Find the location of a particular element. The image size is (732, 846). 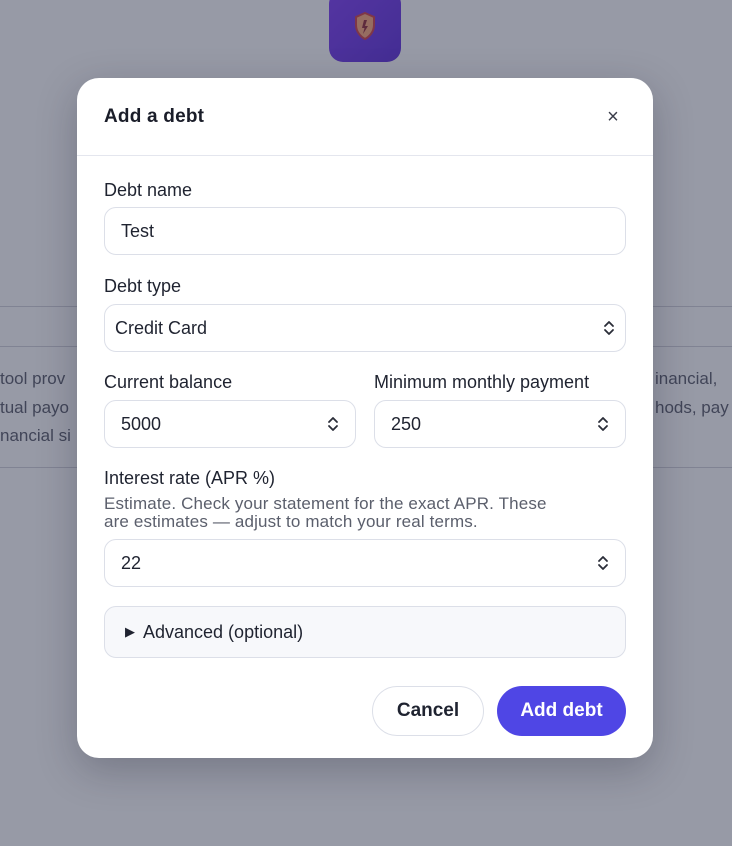

current-balance-label: Current balance is located at coordinates (168, 382).